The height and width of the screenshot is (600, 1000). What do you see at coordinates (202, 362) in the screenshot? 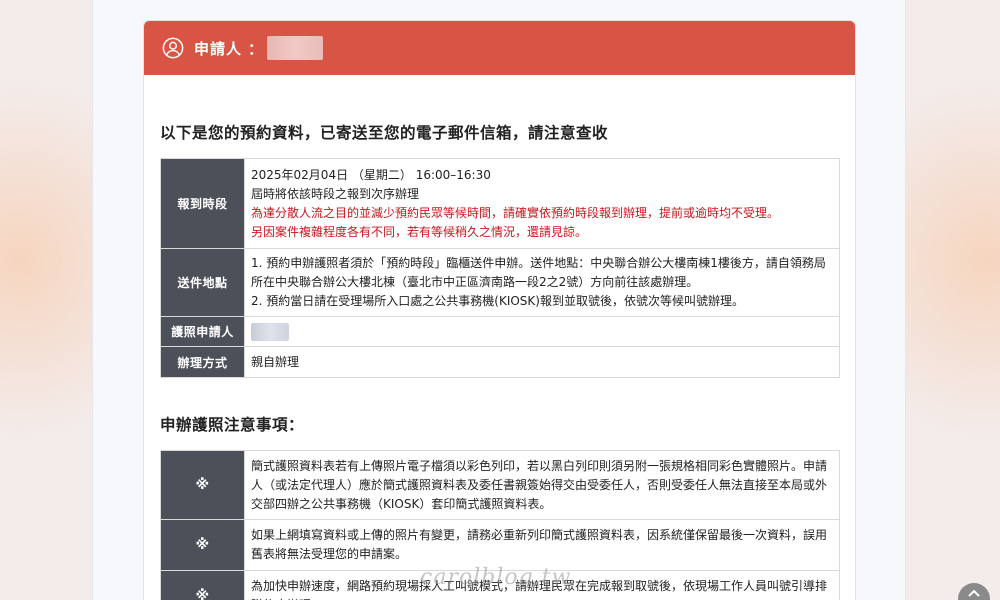
I see `row-label: 辦理方式` at bounding box center [202, 362].